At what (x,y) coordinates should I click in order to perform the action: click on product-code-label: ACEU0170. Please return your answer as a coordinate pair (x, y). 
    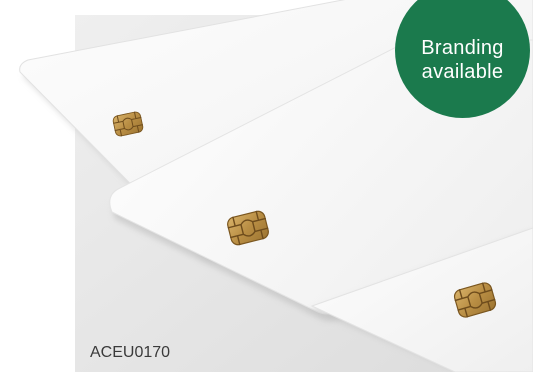
    Looking at the image, I should click on (130, 352).